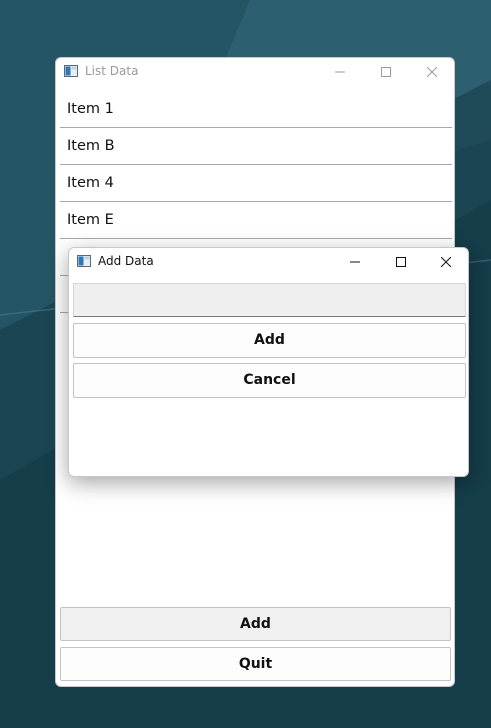  Describe the element at coordinates (269, 340) in the screenshot. I see `dialog-add-button: Add` at that location.